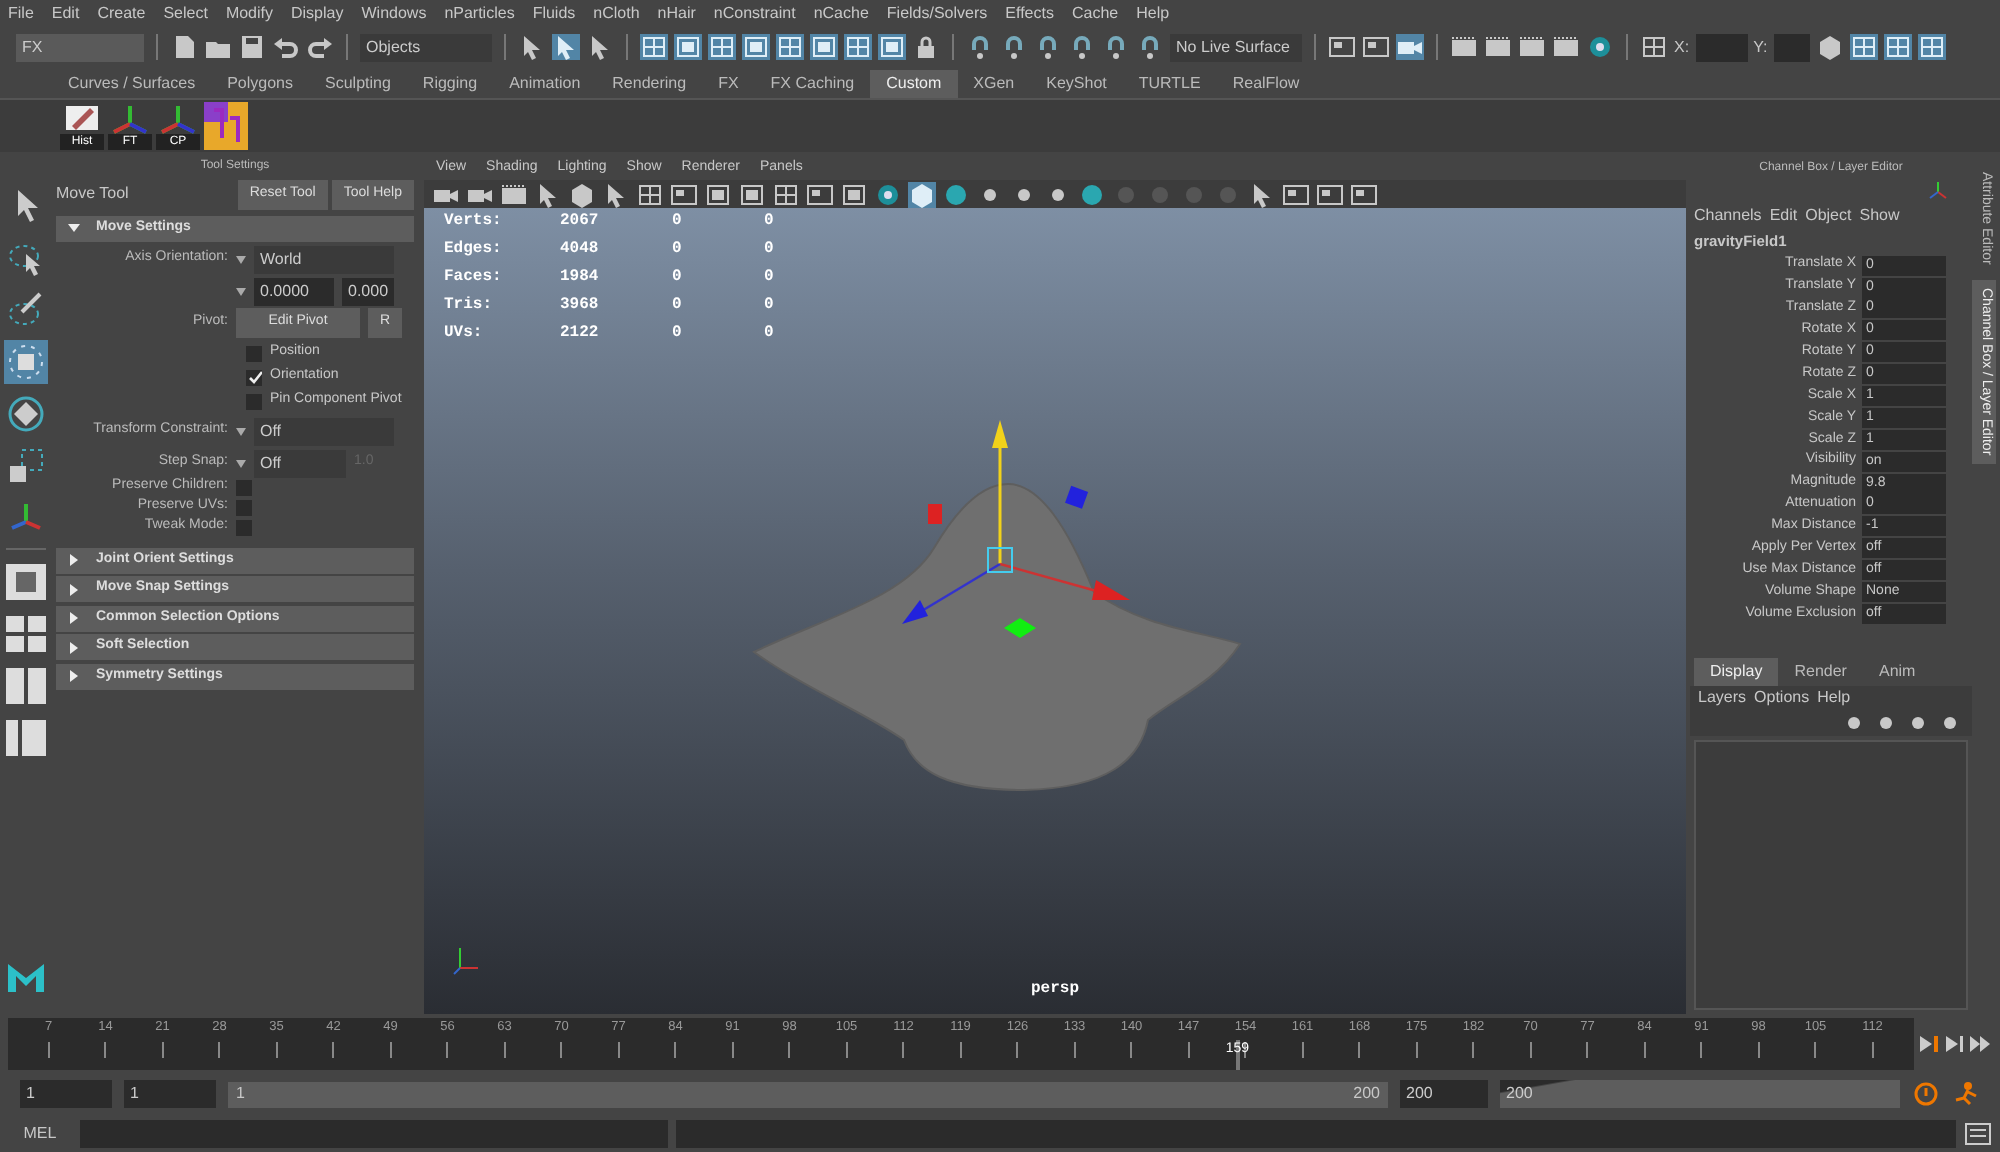  Describe the element at coordinates (1169, 84) in the screenshot. I see `shelf-tab: TURTLE` at that location.